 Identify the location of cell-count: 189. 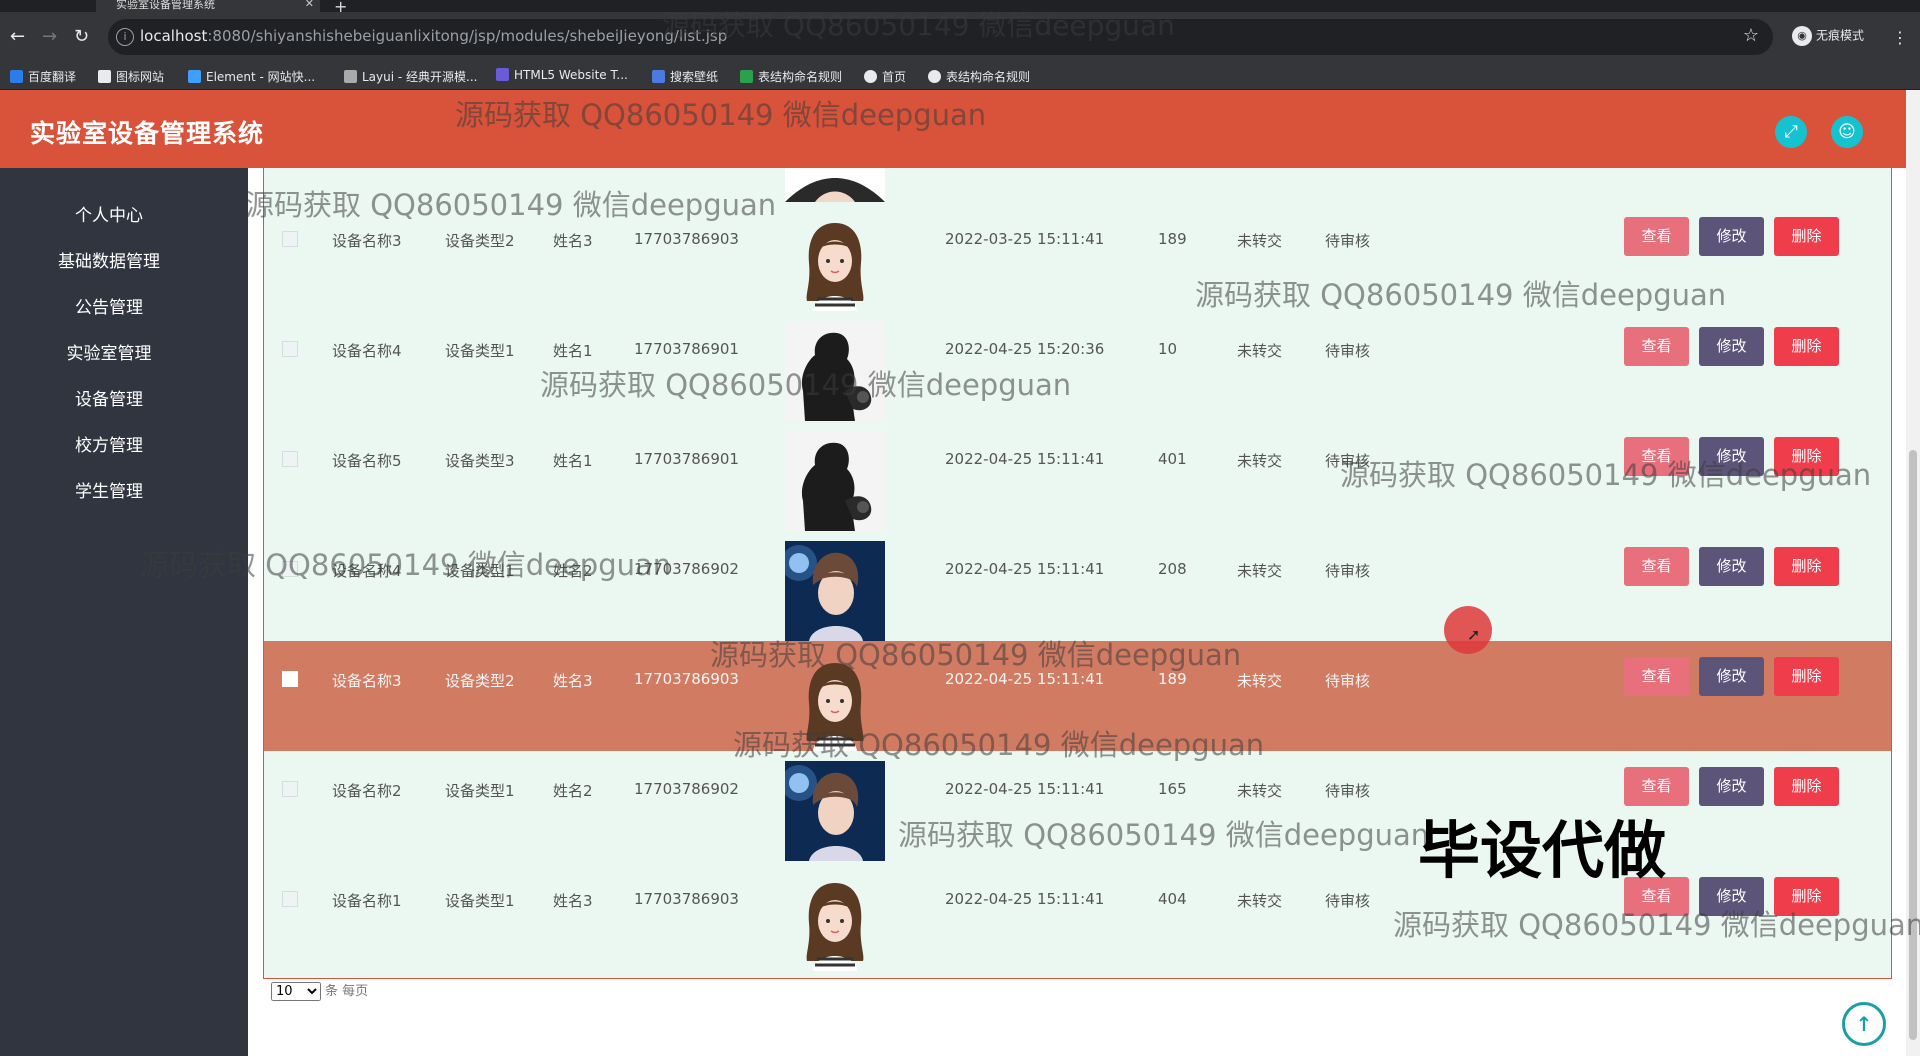
(1172, 679).